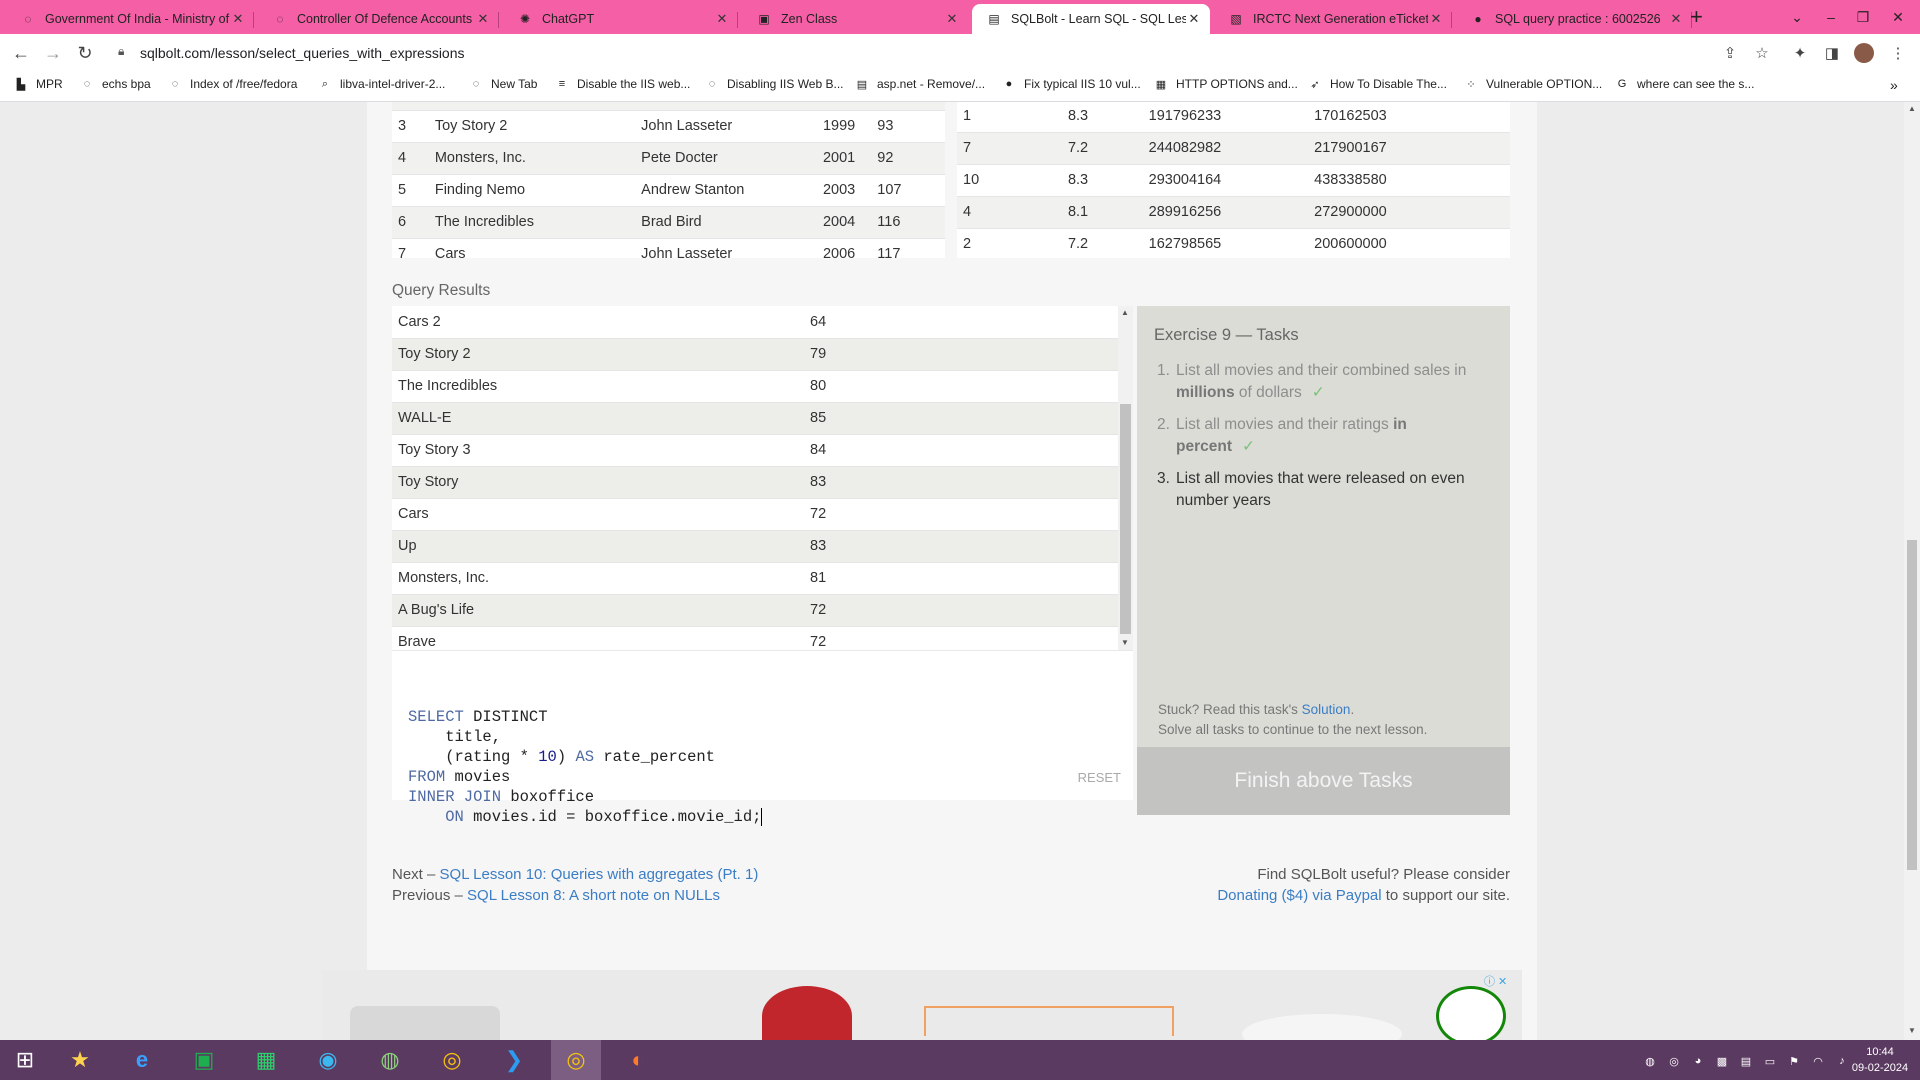 The height and width of the screenshot is (1080, 1920). What do you see at coordinates (576, 1060) in the screenshot?
I see `chrome-active-icon: ◎` at bounding box center [576, 1060].